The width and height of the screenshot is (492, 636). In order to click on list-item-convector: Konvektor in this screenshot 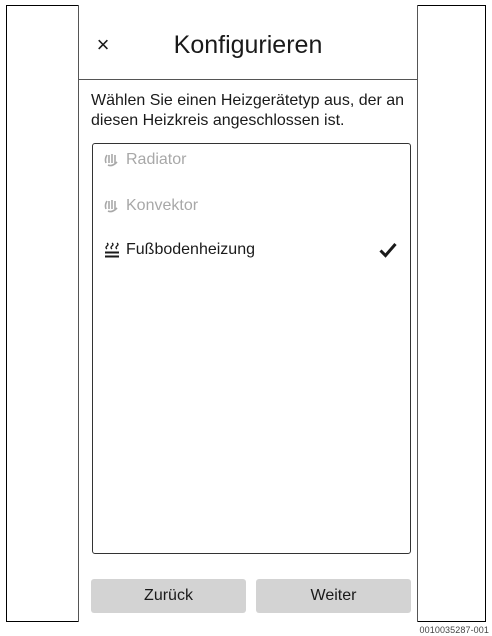, I will do `click(250, 206)`.